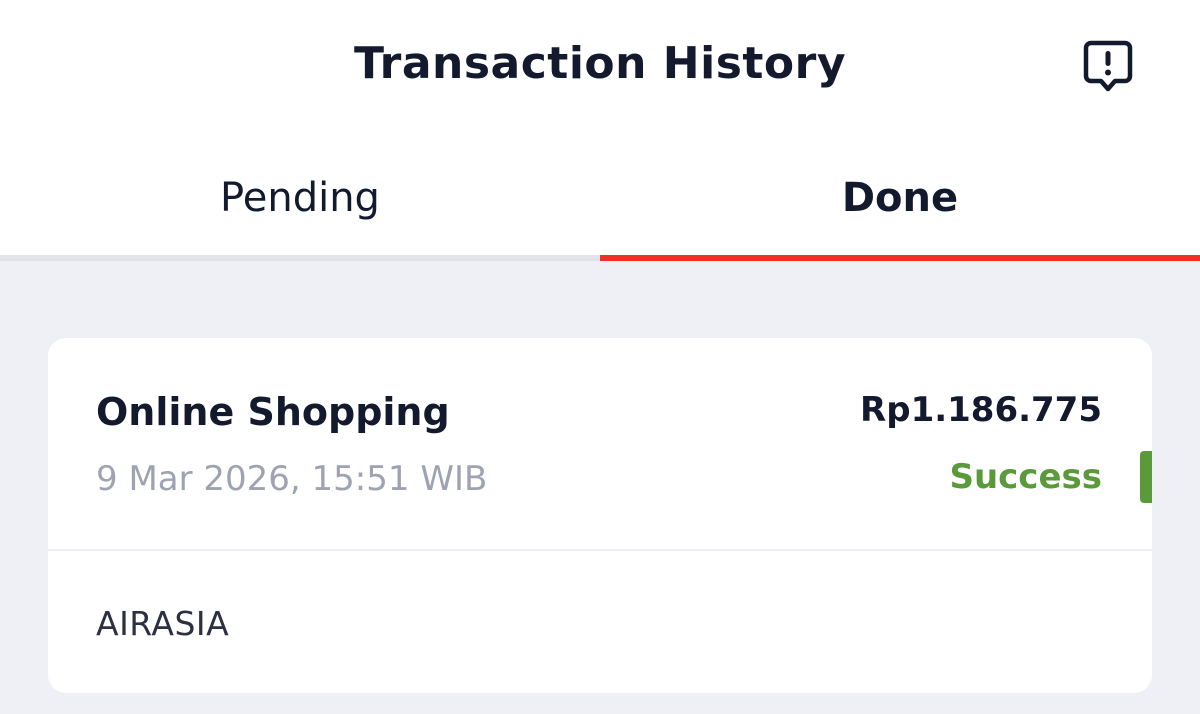 This screenshot has height=714, width=1200. Describe the element at coordinates (1146, 477) in the screenshot. I see `status-indicator-stripe` at that location.